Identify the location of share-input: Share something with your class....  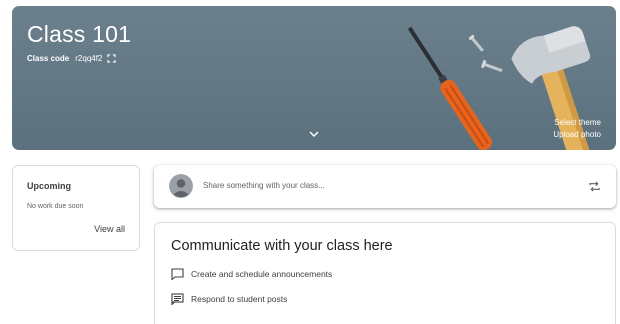
(264, 185).